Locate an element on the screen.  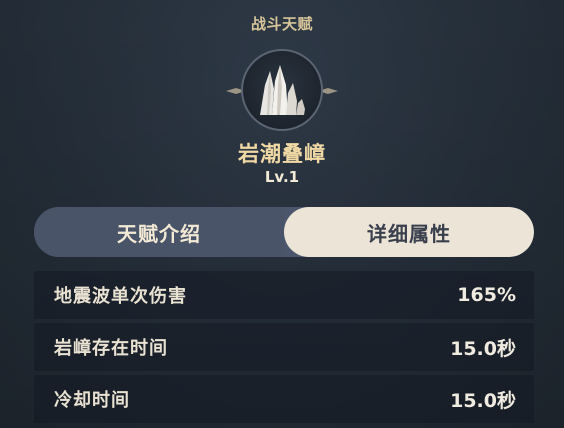
attribute-name: 地震波单次伤害 is located at coordinates (120, 296).